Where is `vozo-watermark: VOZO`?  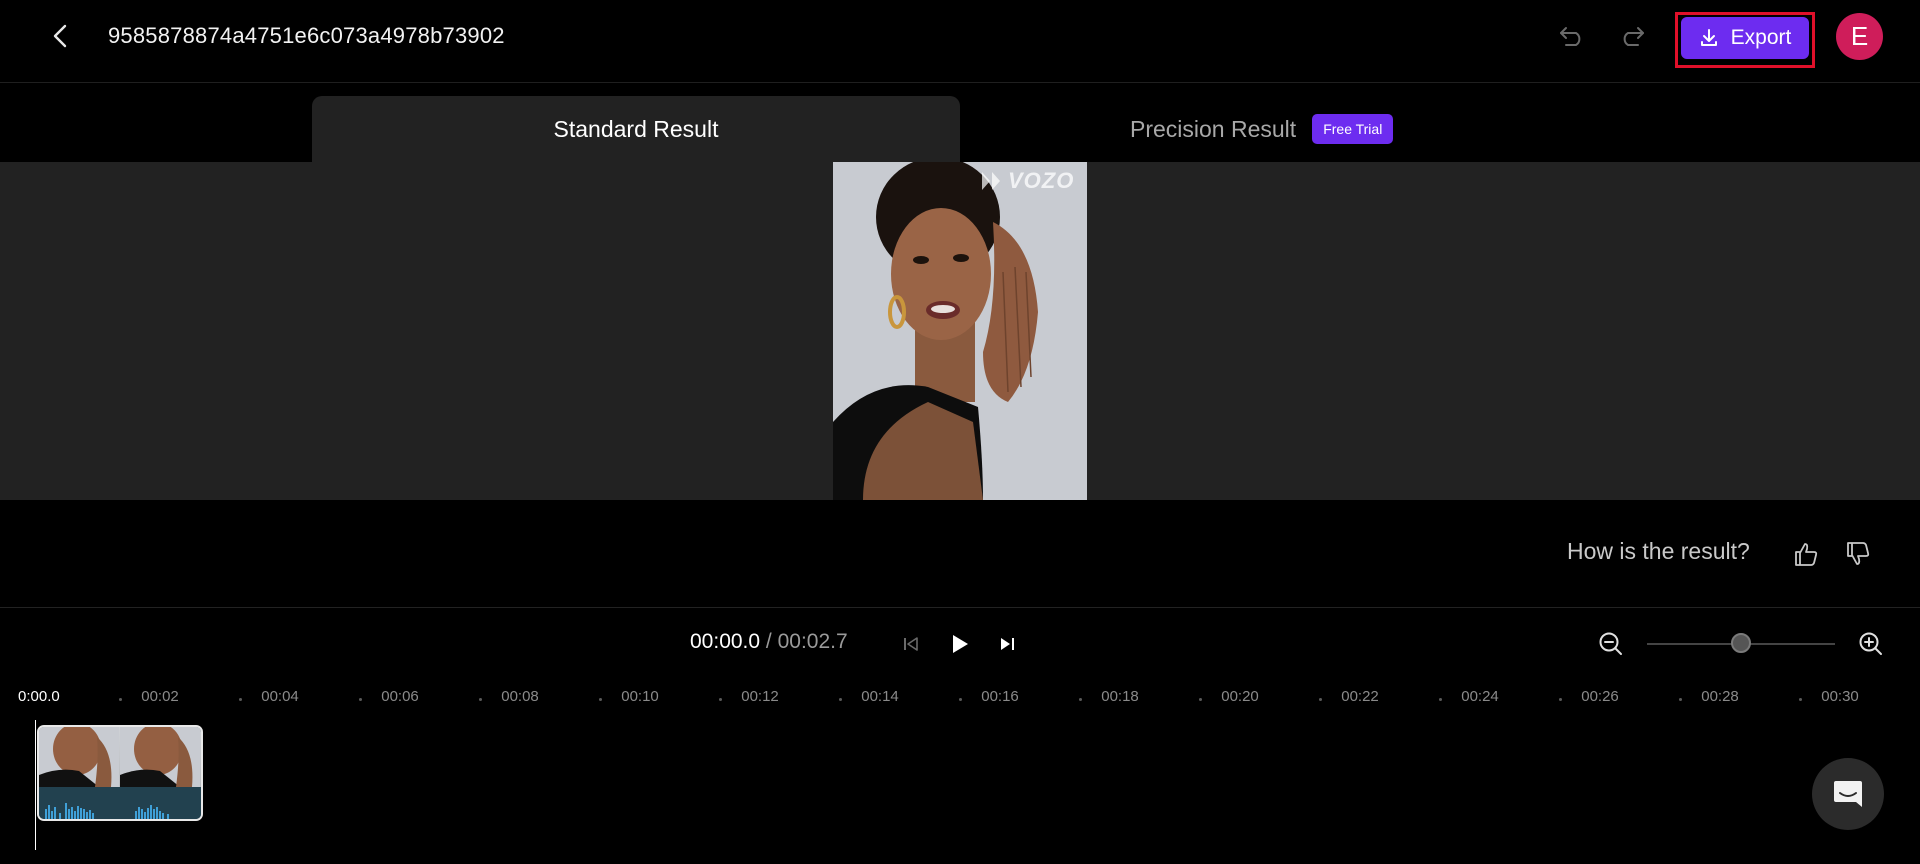
vozo-watermark: VOZO is located at coordinates (1027, 181).